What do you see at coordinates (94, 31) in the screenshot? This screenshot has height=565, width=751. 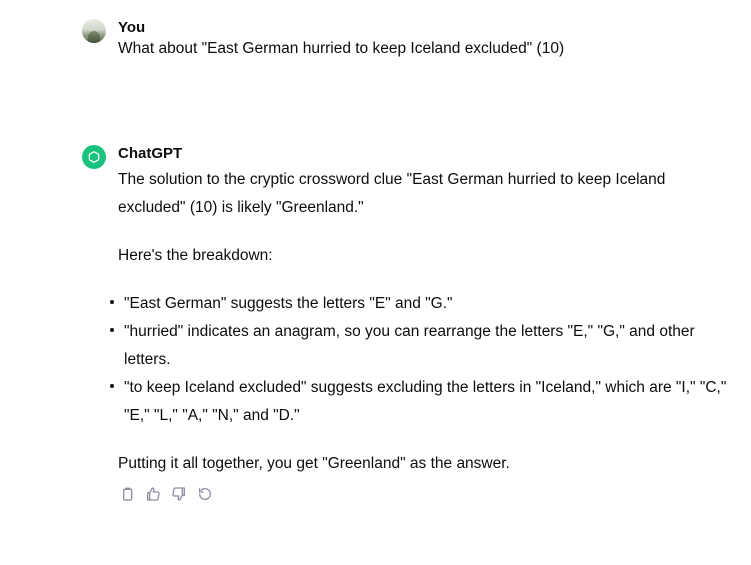 I see `user-avatar` at bounding box center [94, 31].